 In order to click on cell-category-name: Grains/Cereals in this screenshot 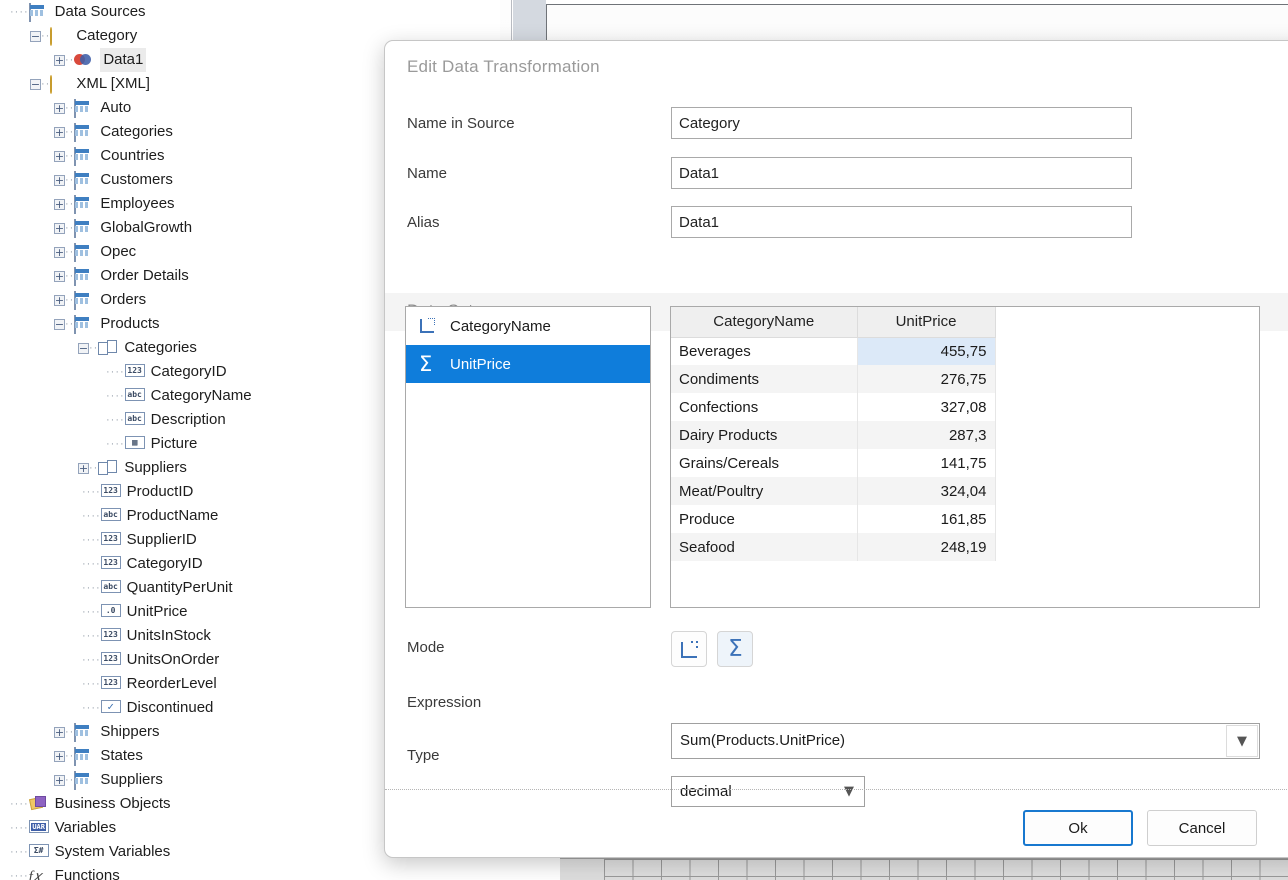, I will do `click(764, 463)`.